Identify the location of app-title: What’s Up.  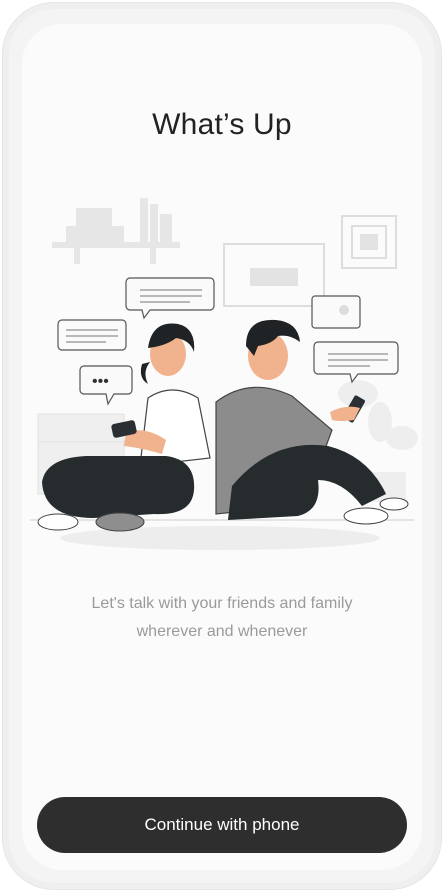
(222, 124).